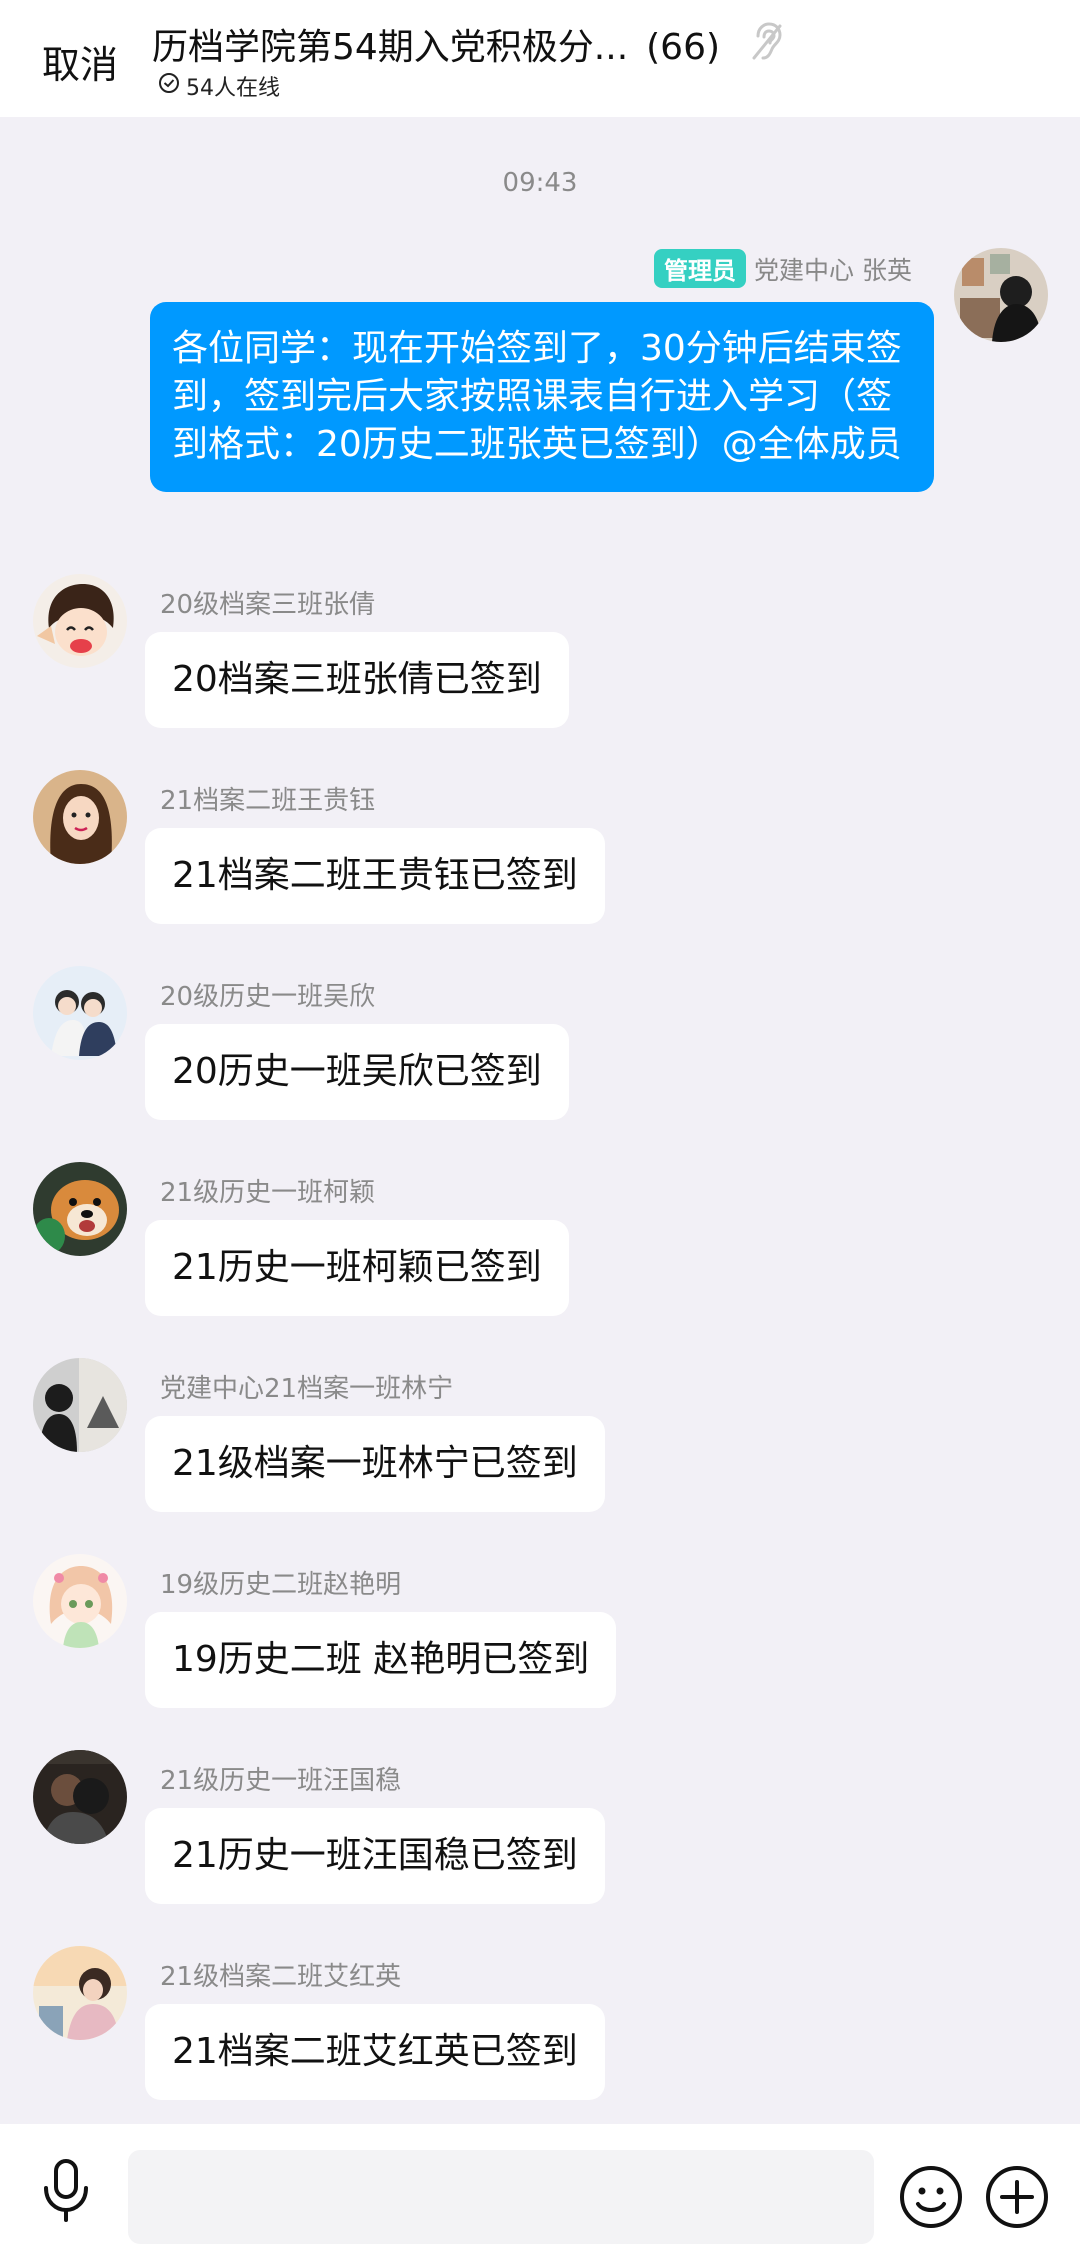  What do you see at coordinates (833, 270) in the screenshot?
I see `admin-sender-name: 党建中心 张英` at bounding box center [833, 270].